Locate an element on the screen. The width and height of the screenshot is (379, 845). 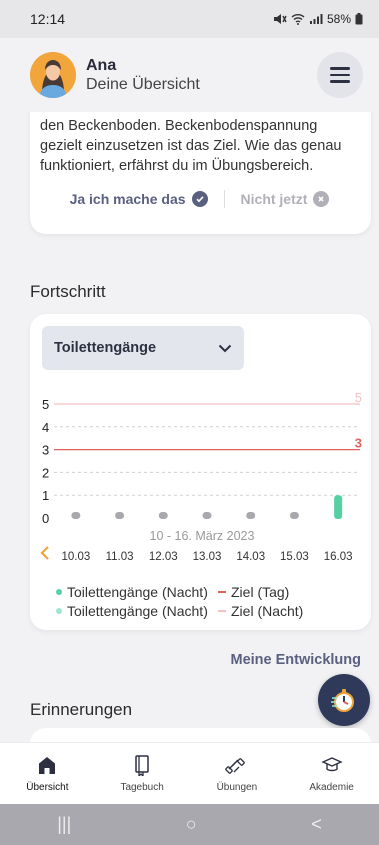
nav-item-diary: Tagebuch is located at coordinates (142, 773).